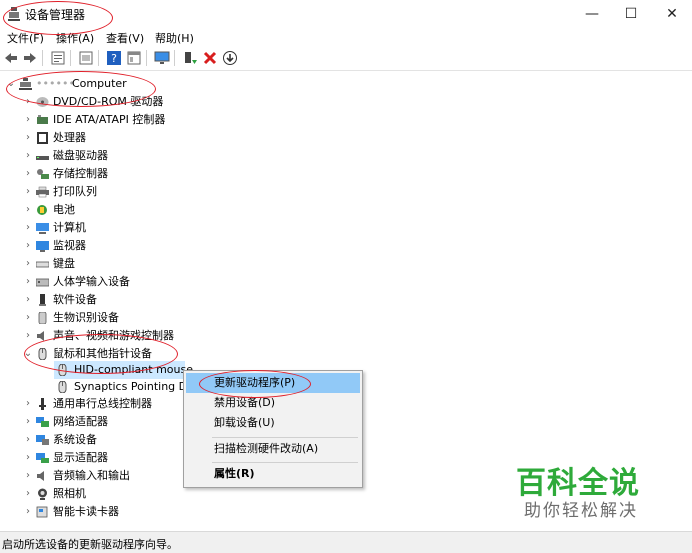  I want to click on tree-item-label: 键盘, so click(64, 263).